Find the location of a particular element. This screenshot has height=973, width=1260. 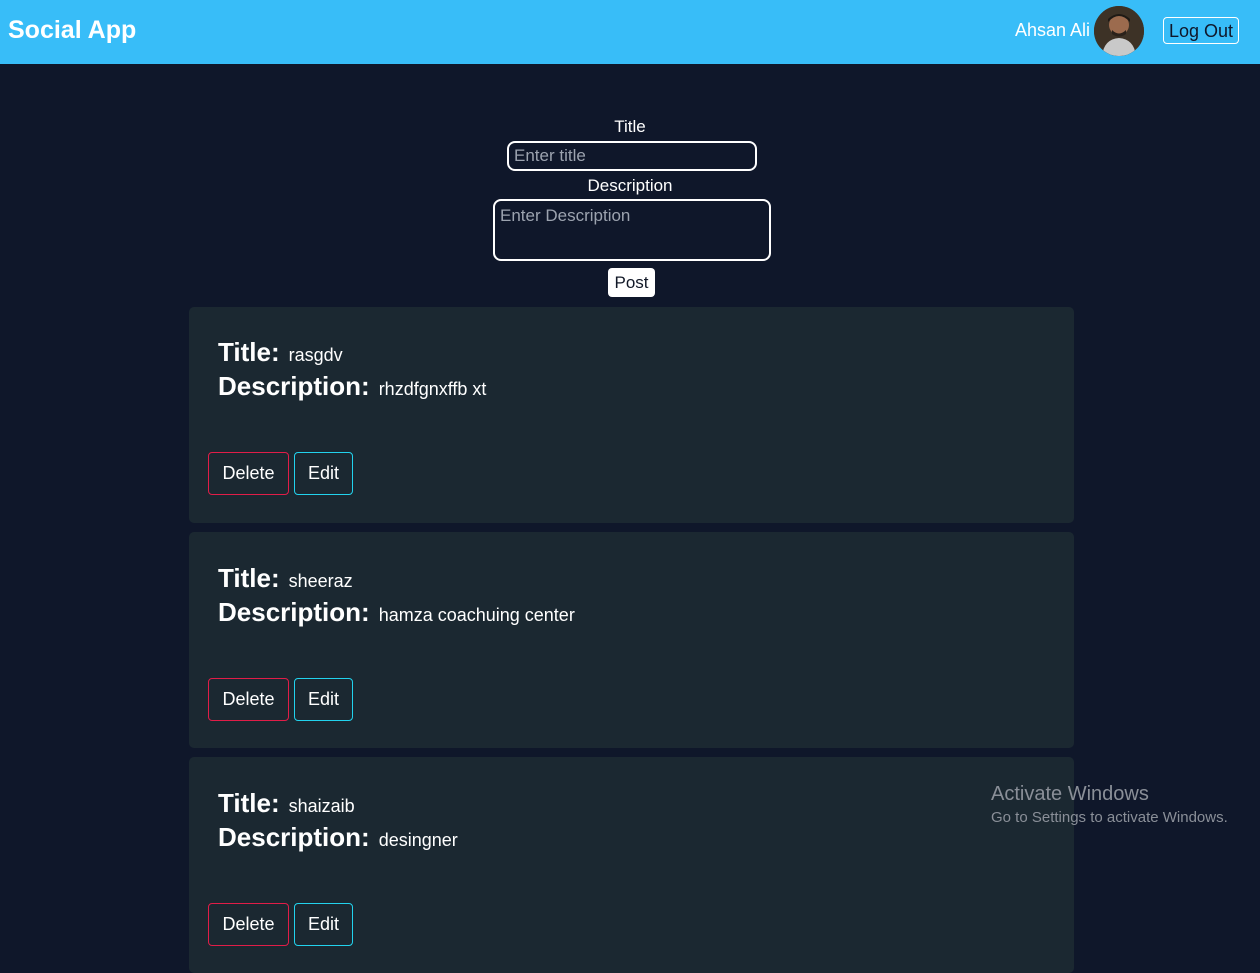

post-description-line: Description: rhzdfgnxffb xt is located at coordinates (352, 386).